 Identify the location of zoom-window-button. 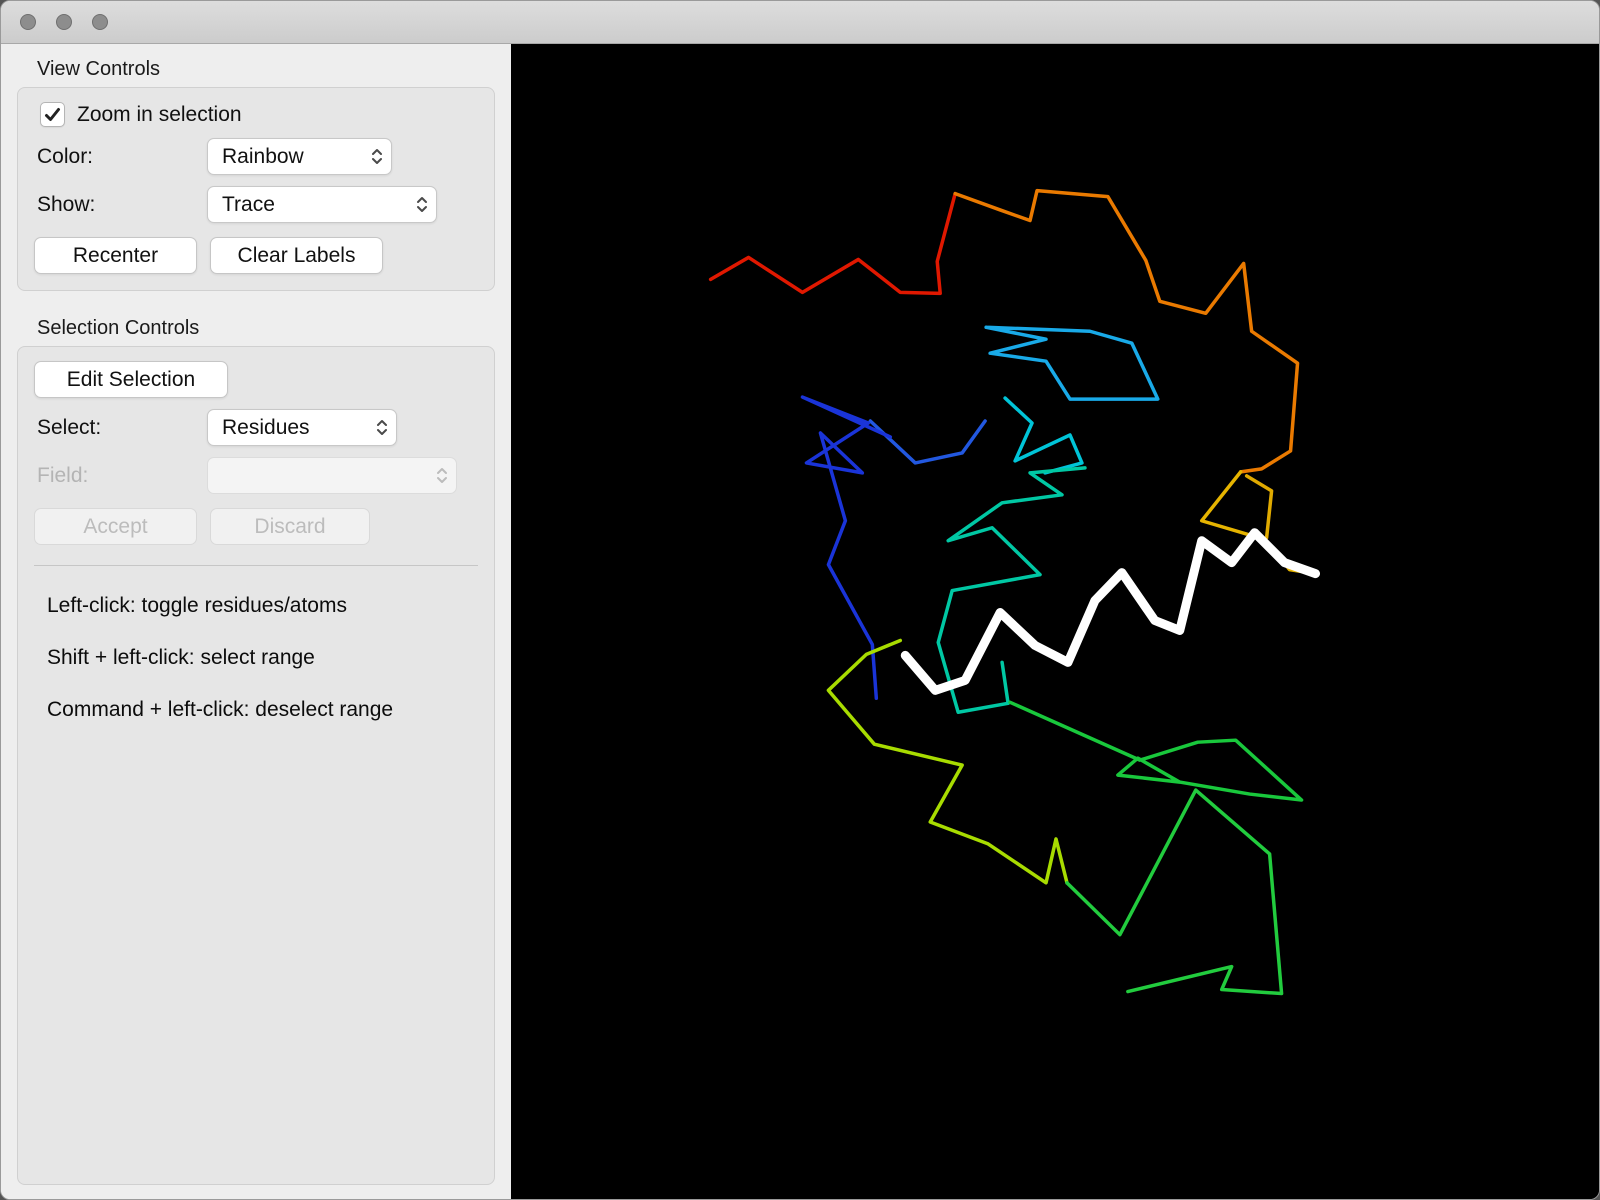
(100, 22).